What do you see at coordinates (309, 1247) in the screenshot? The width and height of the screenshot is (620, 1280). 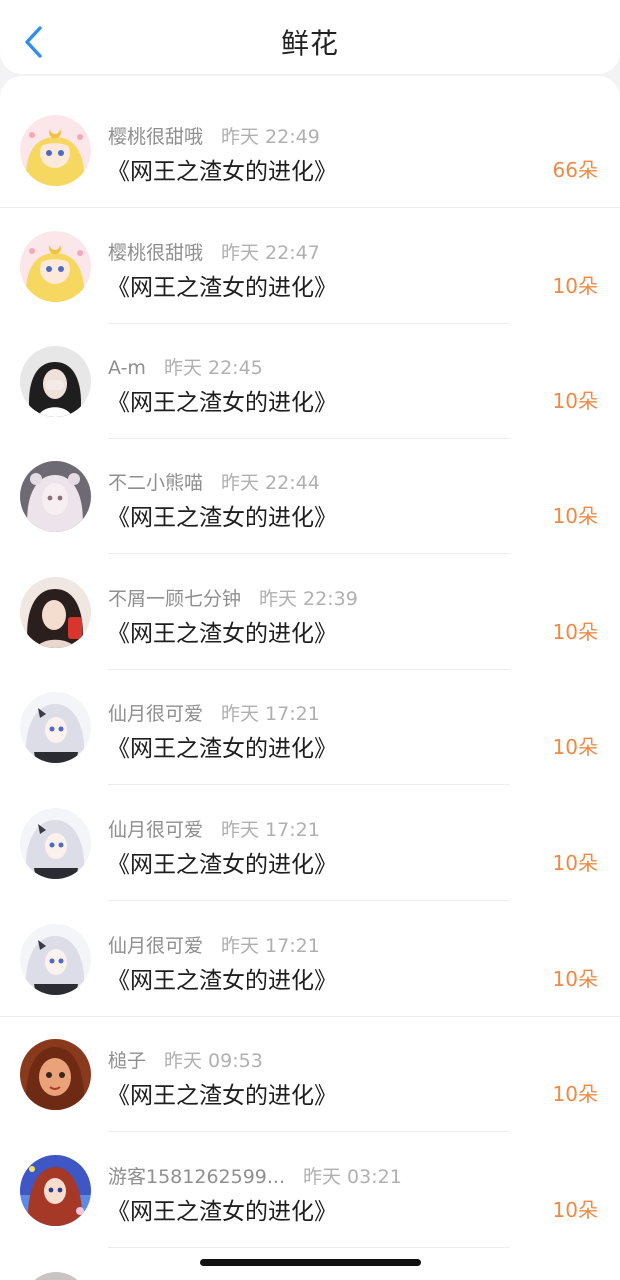 I see `divider` at bounding box center [309, 1247].